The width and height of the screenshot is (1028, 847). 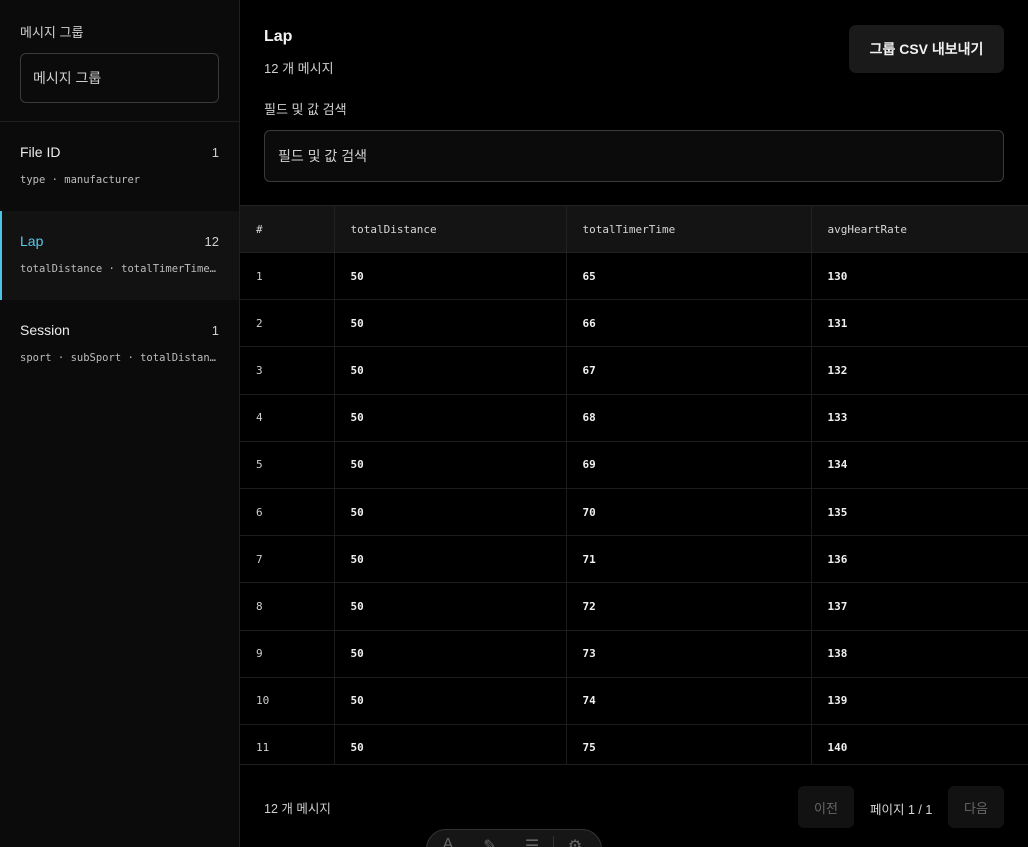 What do you see at coordinates (919, 276) in the screenshot?
I see `cell-avg-heart-rate: 130` at bounding box center [919, 276].